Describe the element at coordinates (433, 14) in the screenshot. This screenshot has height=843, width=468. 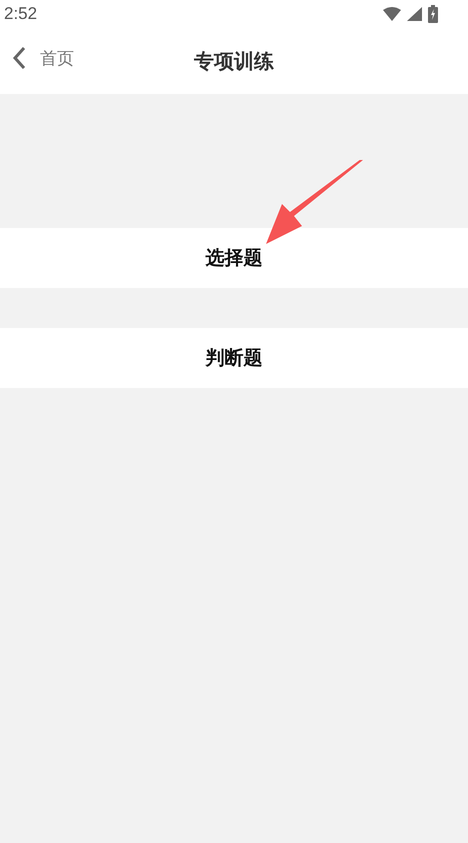
I see `battery-icon` at that location.